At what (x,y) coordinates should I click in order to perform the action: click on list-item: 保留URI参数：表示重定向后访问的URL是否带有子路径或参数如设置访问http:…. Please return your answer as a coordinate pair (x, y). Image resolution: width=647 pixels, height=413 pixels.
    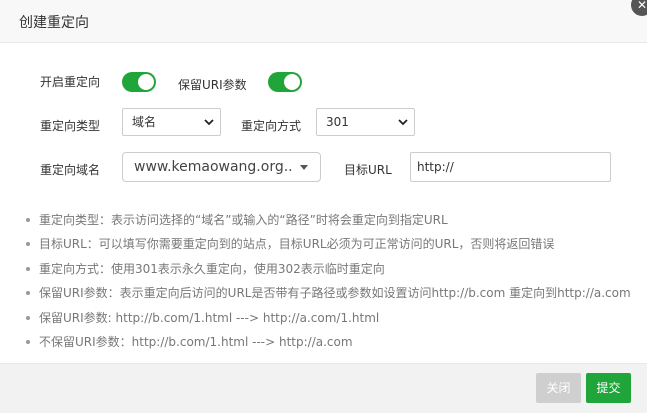
    Looking at the image, I should click on (331, 293).